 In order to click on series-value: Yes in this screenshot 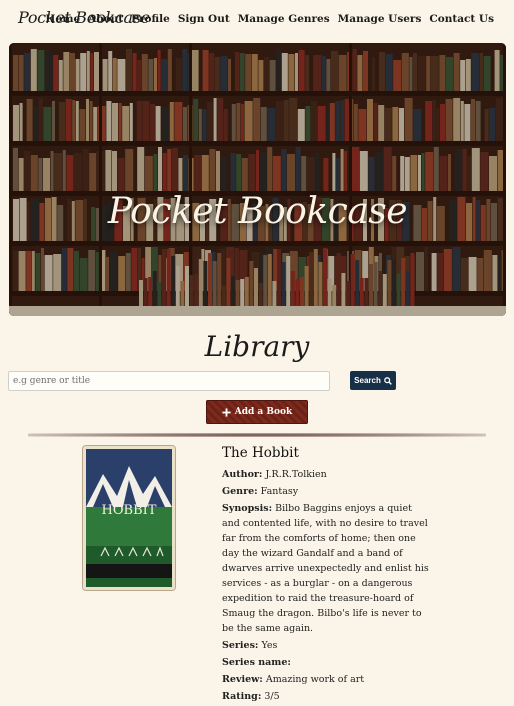, I will do `click(269, 645)`.